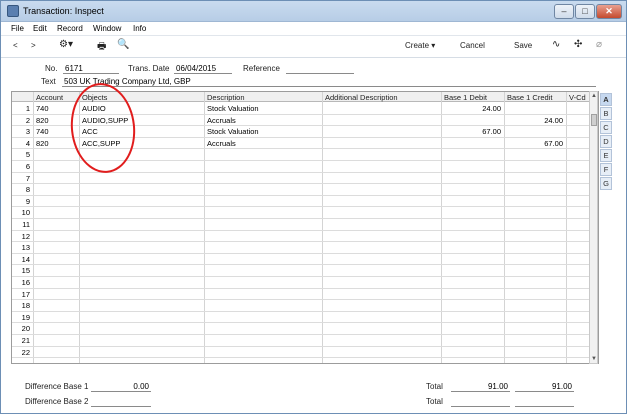 This screenshot has height=414, width=627. I want to click on attachment-icon: ⌀, so click(599, 44).